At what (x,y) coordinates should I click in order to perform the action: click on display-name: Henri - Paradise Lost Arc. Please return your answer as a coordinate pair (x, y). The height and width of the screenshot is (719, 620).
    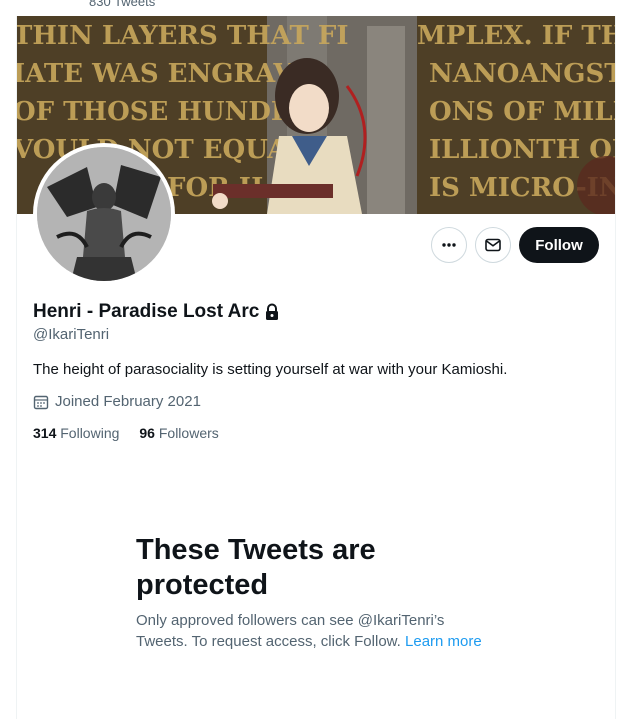
    Looking at the image, I should click on (146, 311).